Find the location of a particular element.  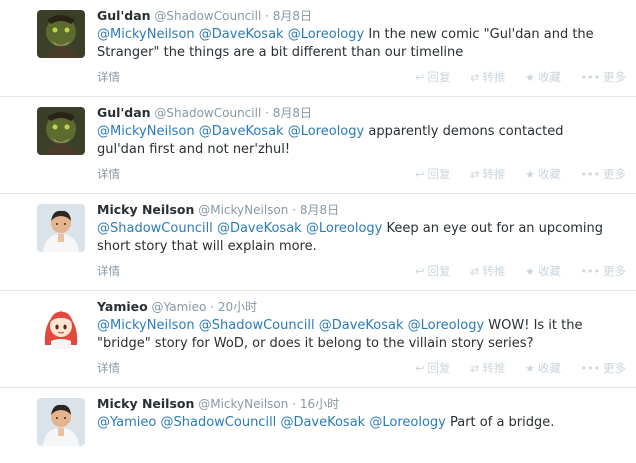

tweet-header: Micky Neilson @MickyNeilson · 8月8日 is located at coordinates (218, 209).